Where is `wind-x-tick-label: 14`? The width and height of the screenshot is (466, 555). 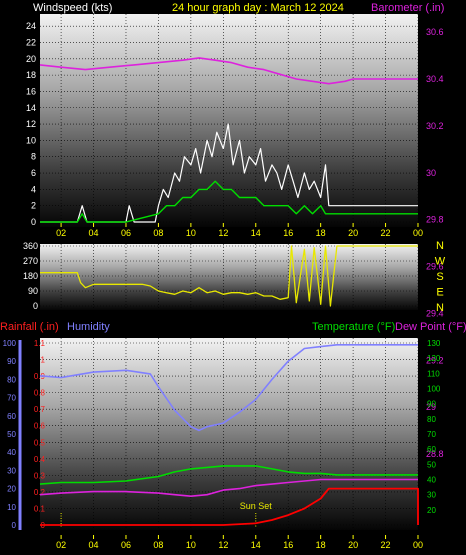 wind-x-tick-label: 14 is located at coordinates (256, 233).